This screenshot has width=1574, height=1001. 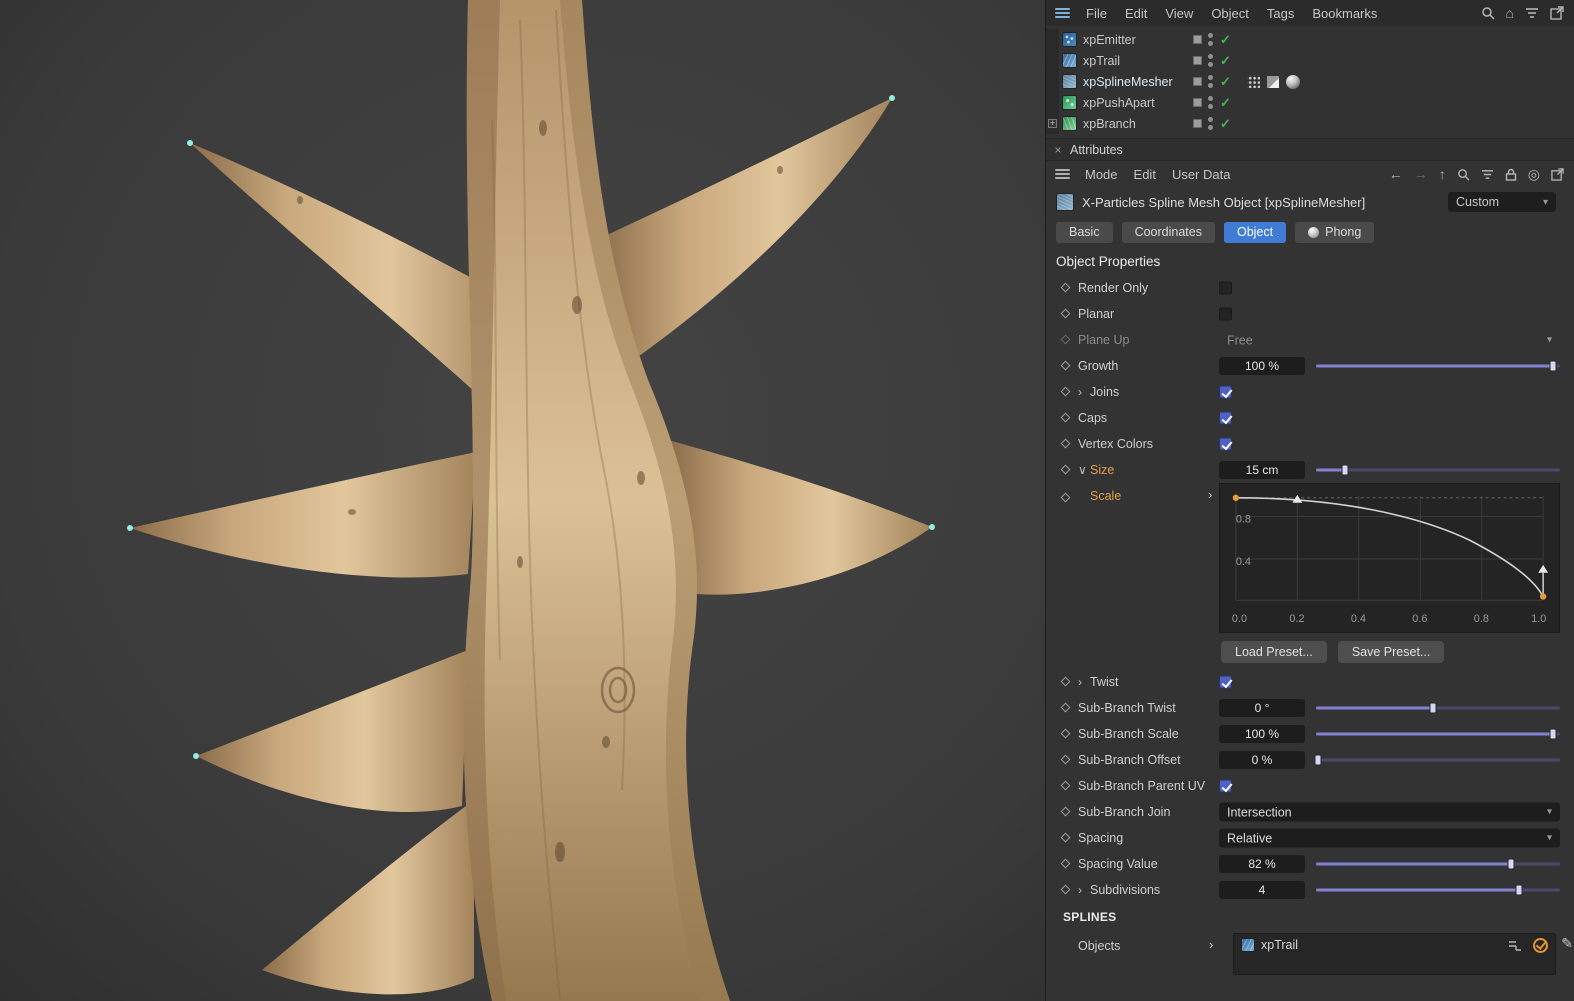 I want to click on forward-arrow-icon: →, so click(x=1421, y=174).